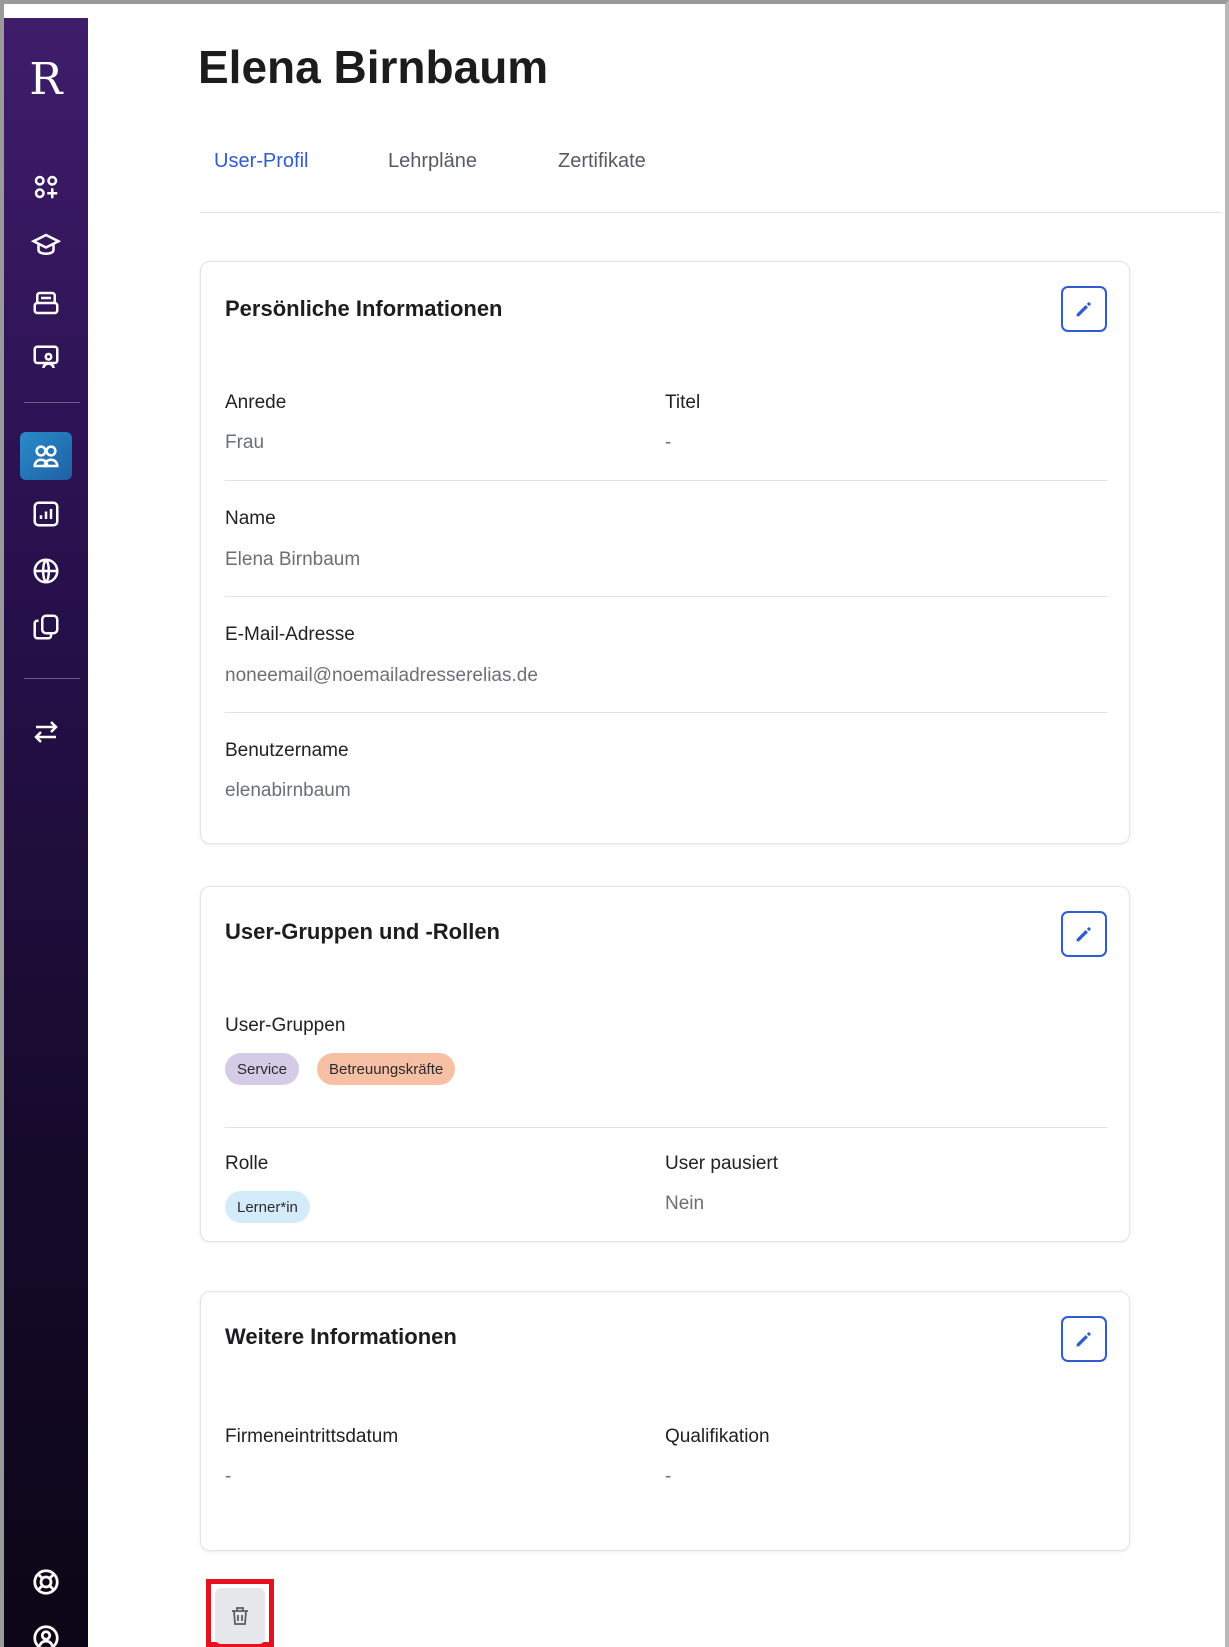 This screenshot has height=1647, width=1229. What do you see at coordinates (290, 634) in the screenshot?
I see `email-label: E-Mail-Adresse` at bounding box center [290, 634].